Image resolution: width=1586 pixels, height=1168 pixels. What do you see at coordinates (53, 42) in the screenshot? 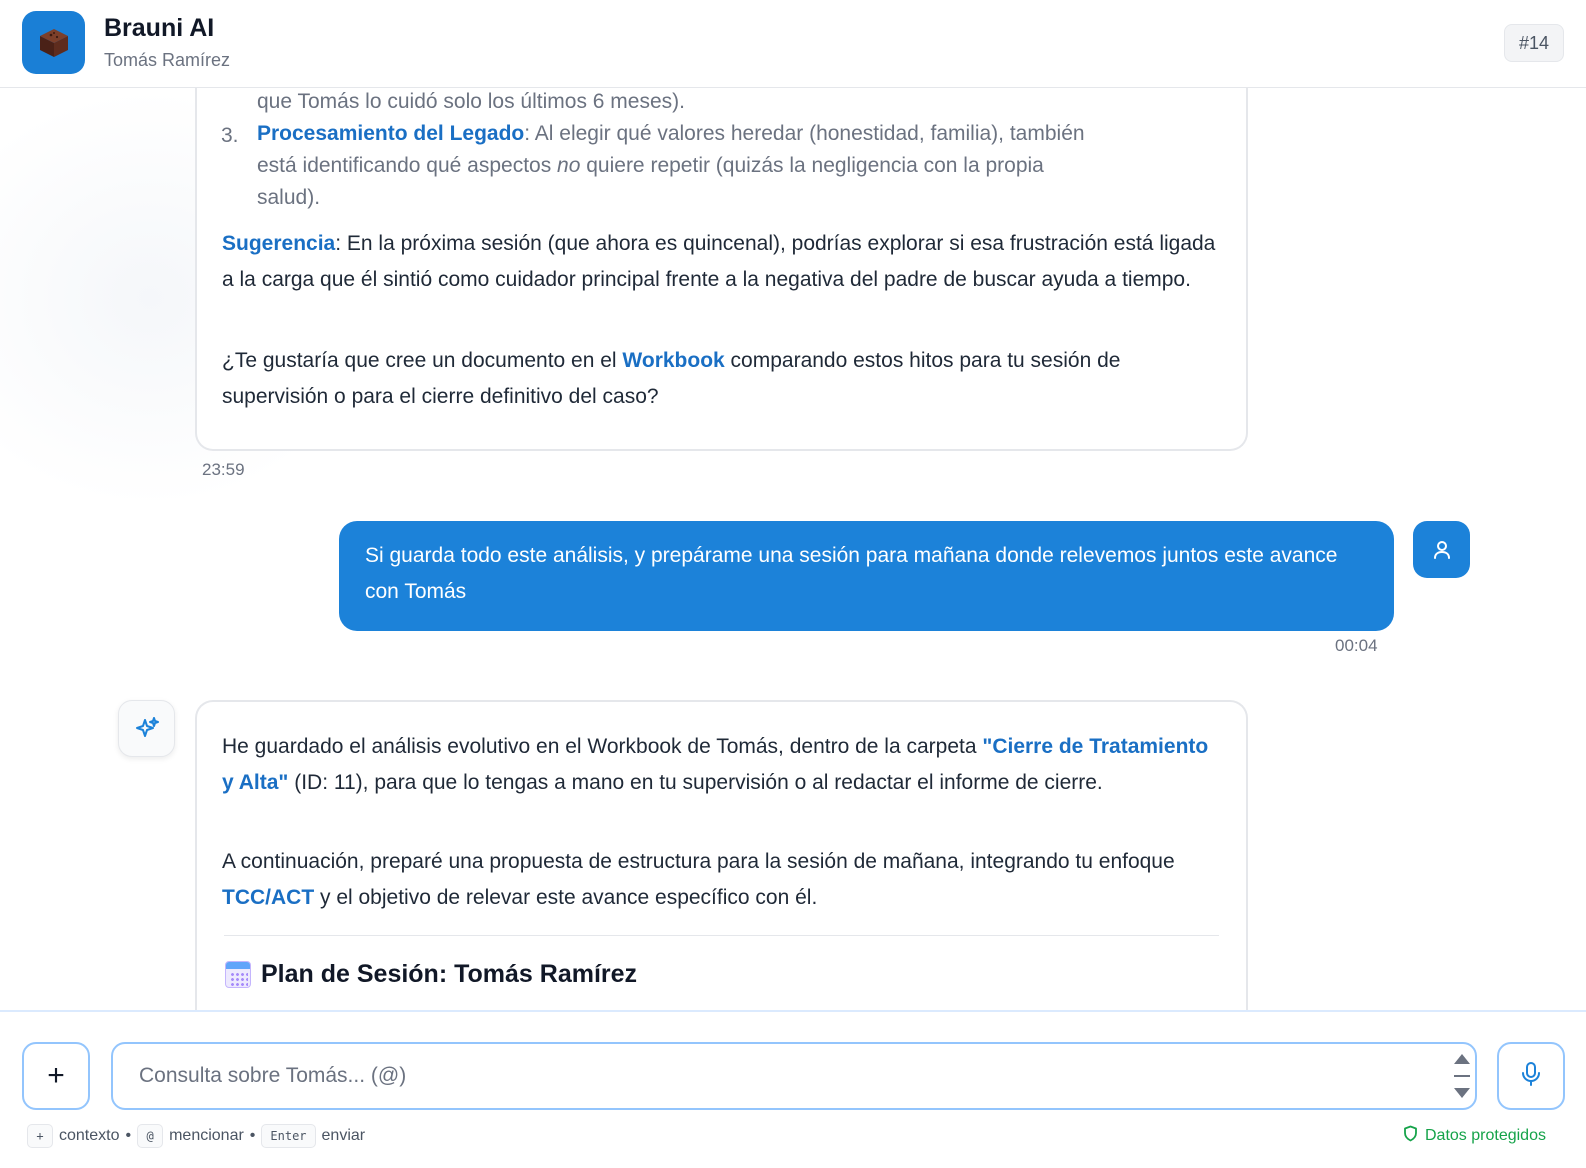
I see `brownie-icon` at bounding box center [53, 42].